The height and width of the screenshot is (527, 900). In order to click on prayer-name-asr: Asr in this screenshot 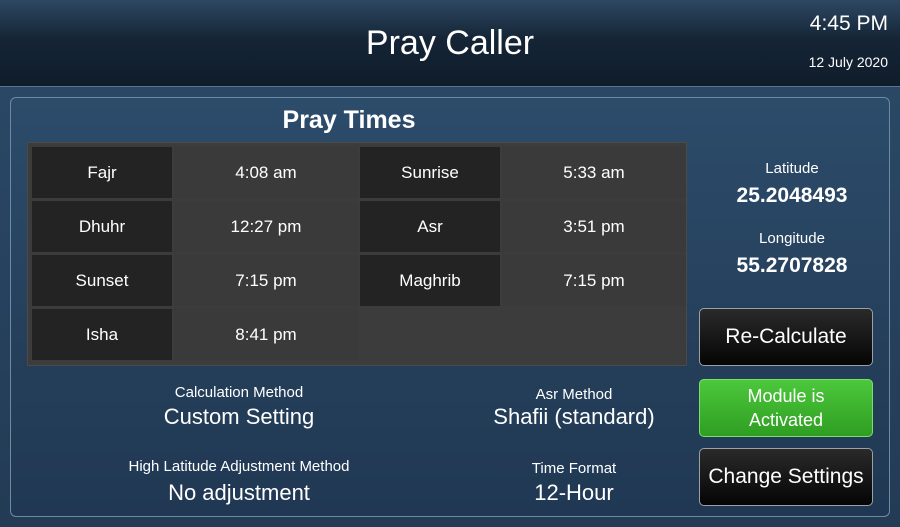, I will do `click(430, 226)`.